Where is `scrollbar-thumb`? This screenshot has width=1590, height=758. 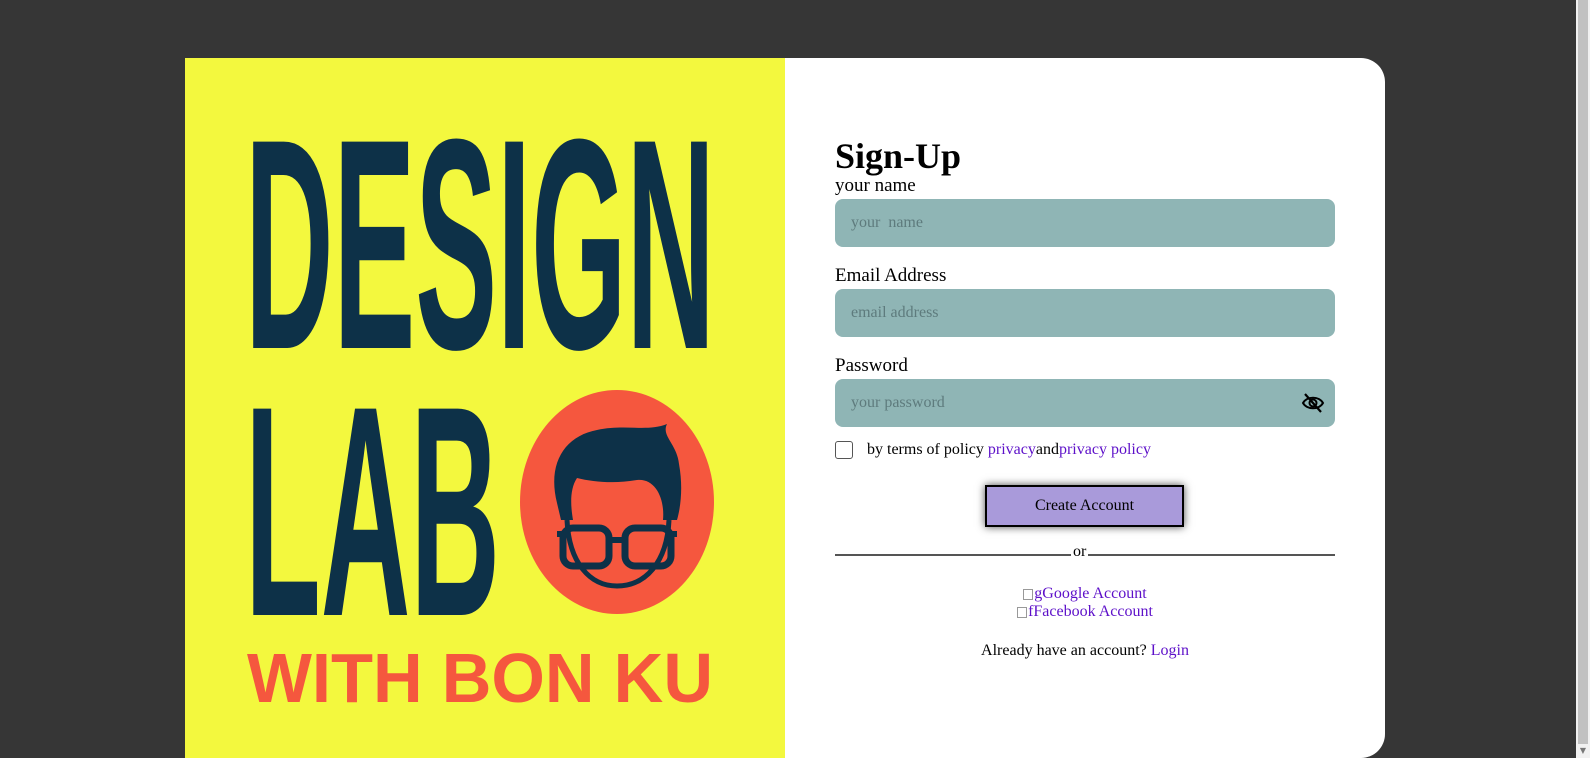 scrollbar-thumb is located at coordinates (1583, 372).